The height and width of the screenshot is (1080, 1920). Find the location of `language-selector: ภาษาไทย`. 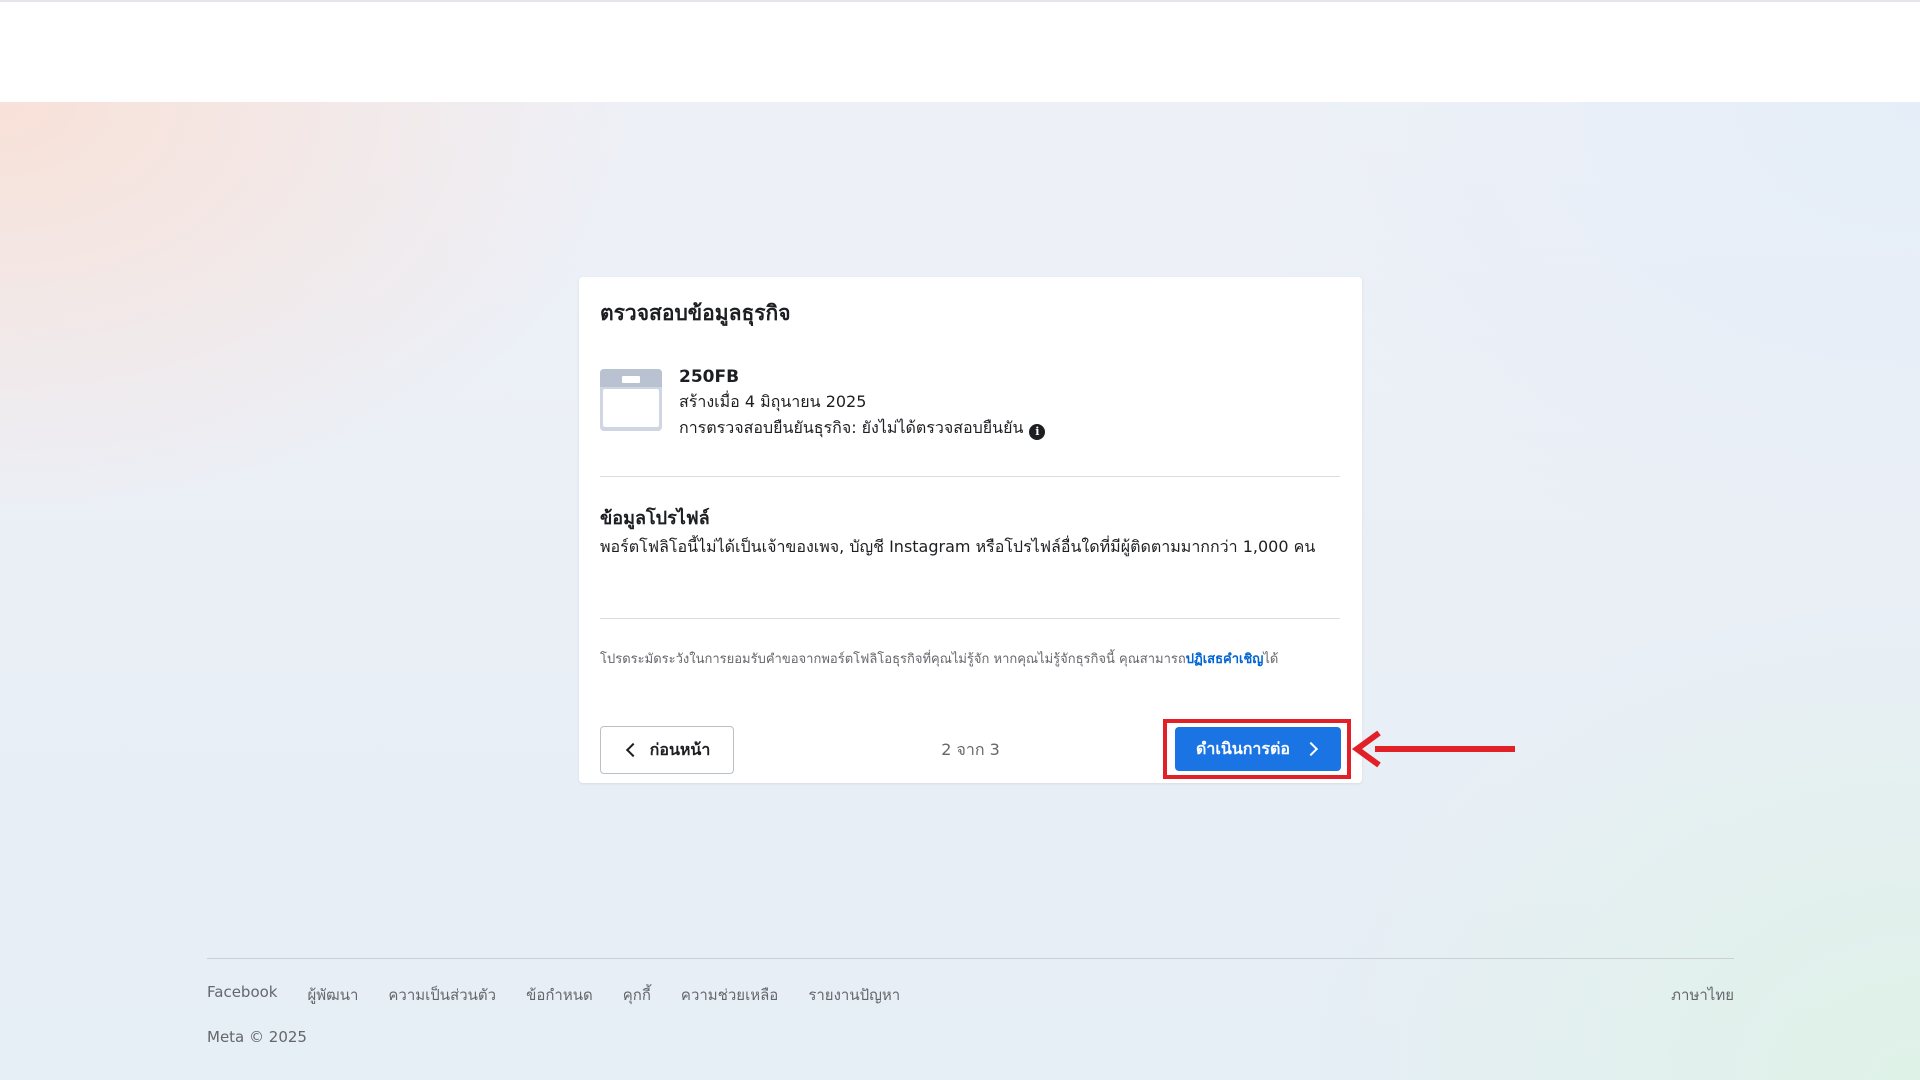

language-selector: ภาษาไทย is located at coordinates (1702, 995).